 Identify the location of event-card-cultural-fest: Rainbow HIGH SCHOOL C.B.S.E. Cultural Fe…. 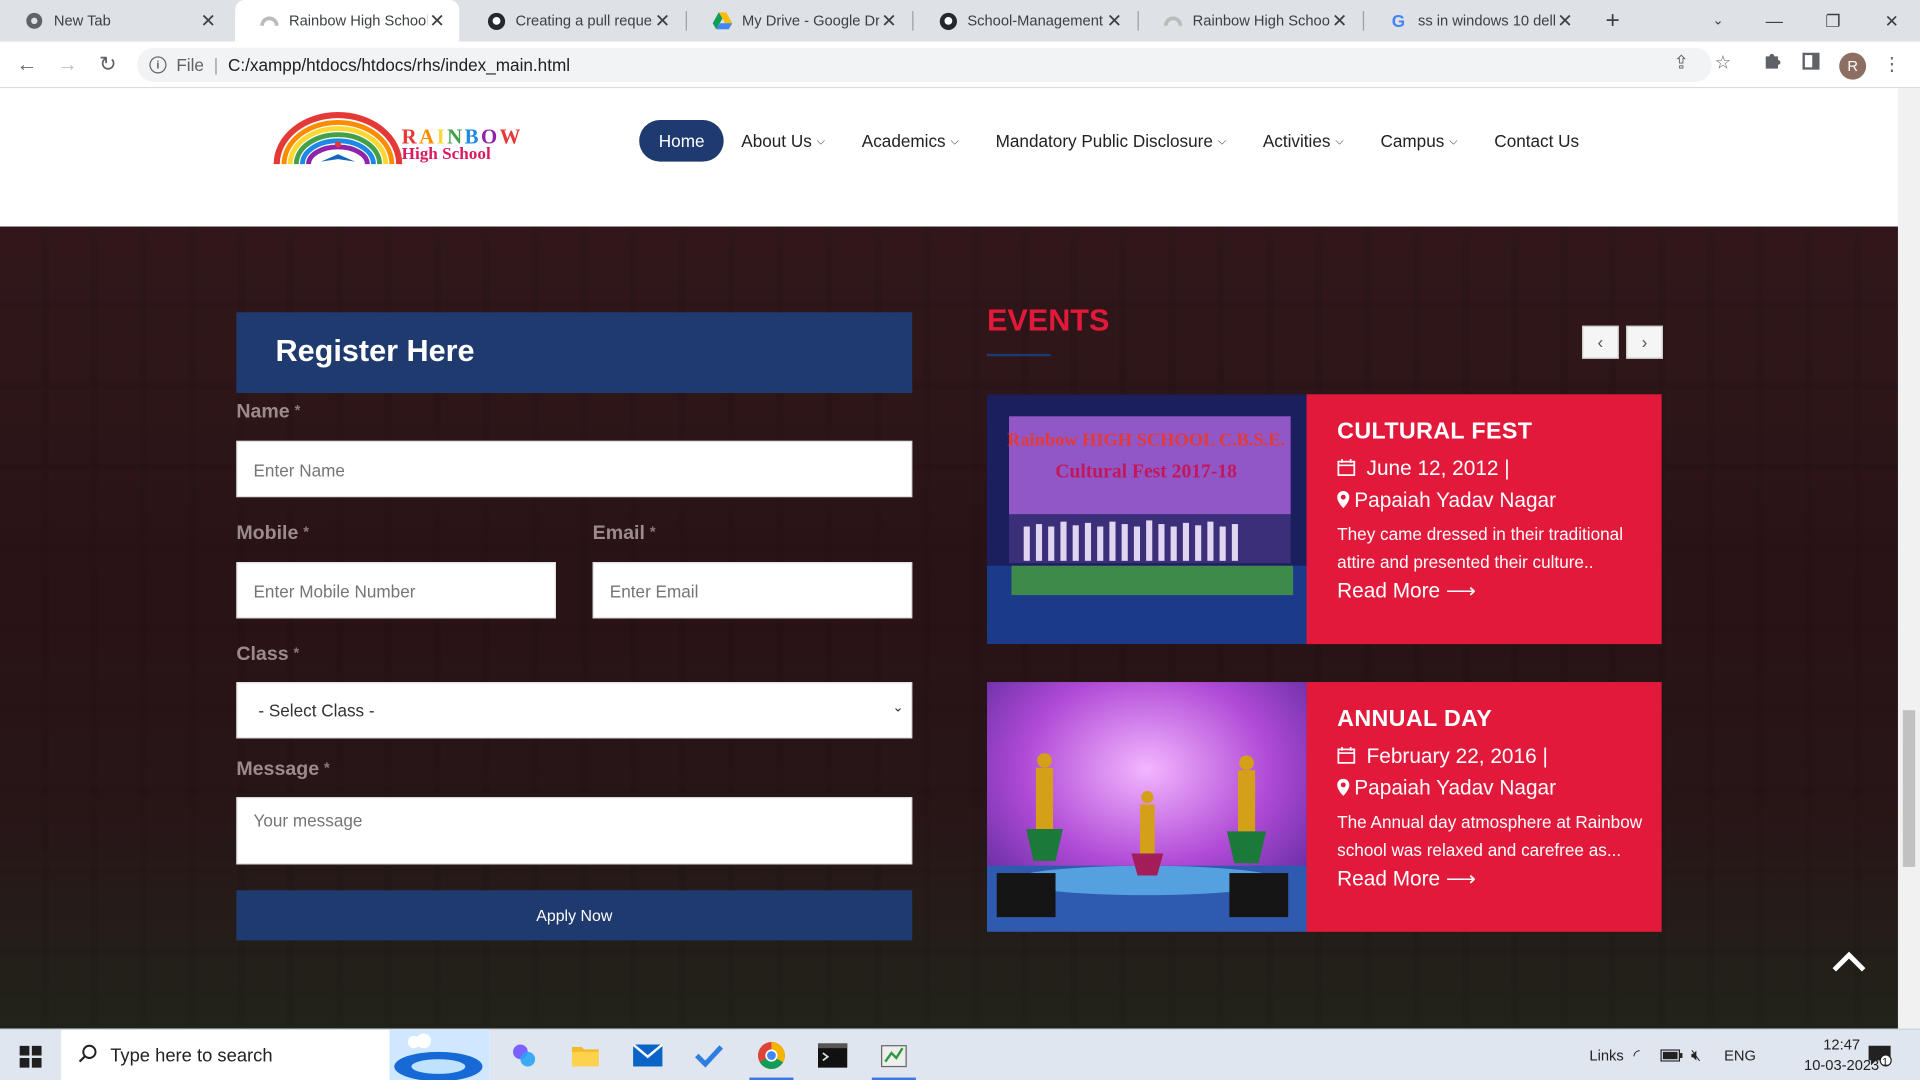
(1324, 519).